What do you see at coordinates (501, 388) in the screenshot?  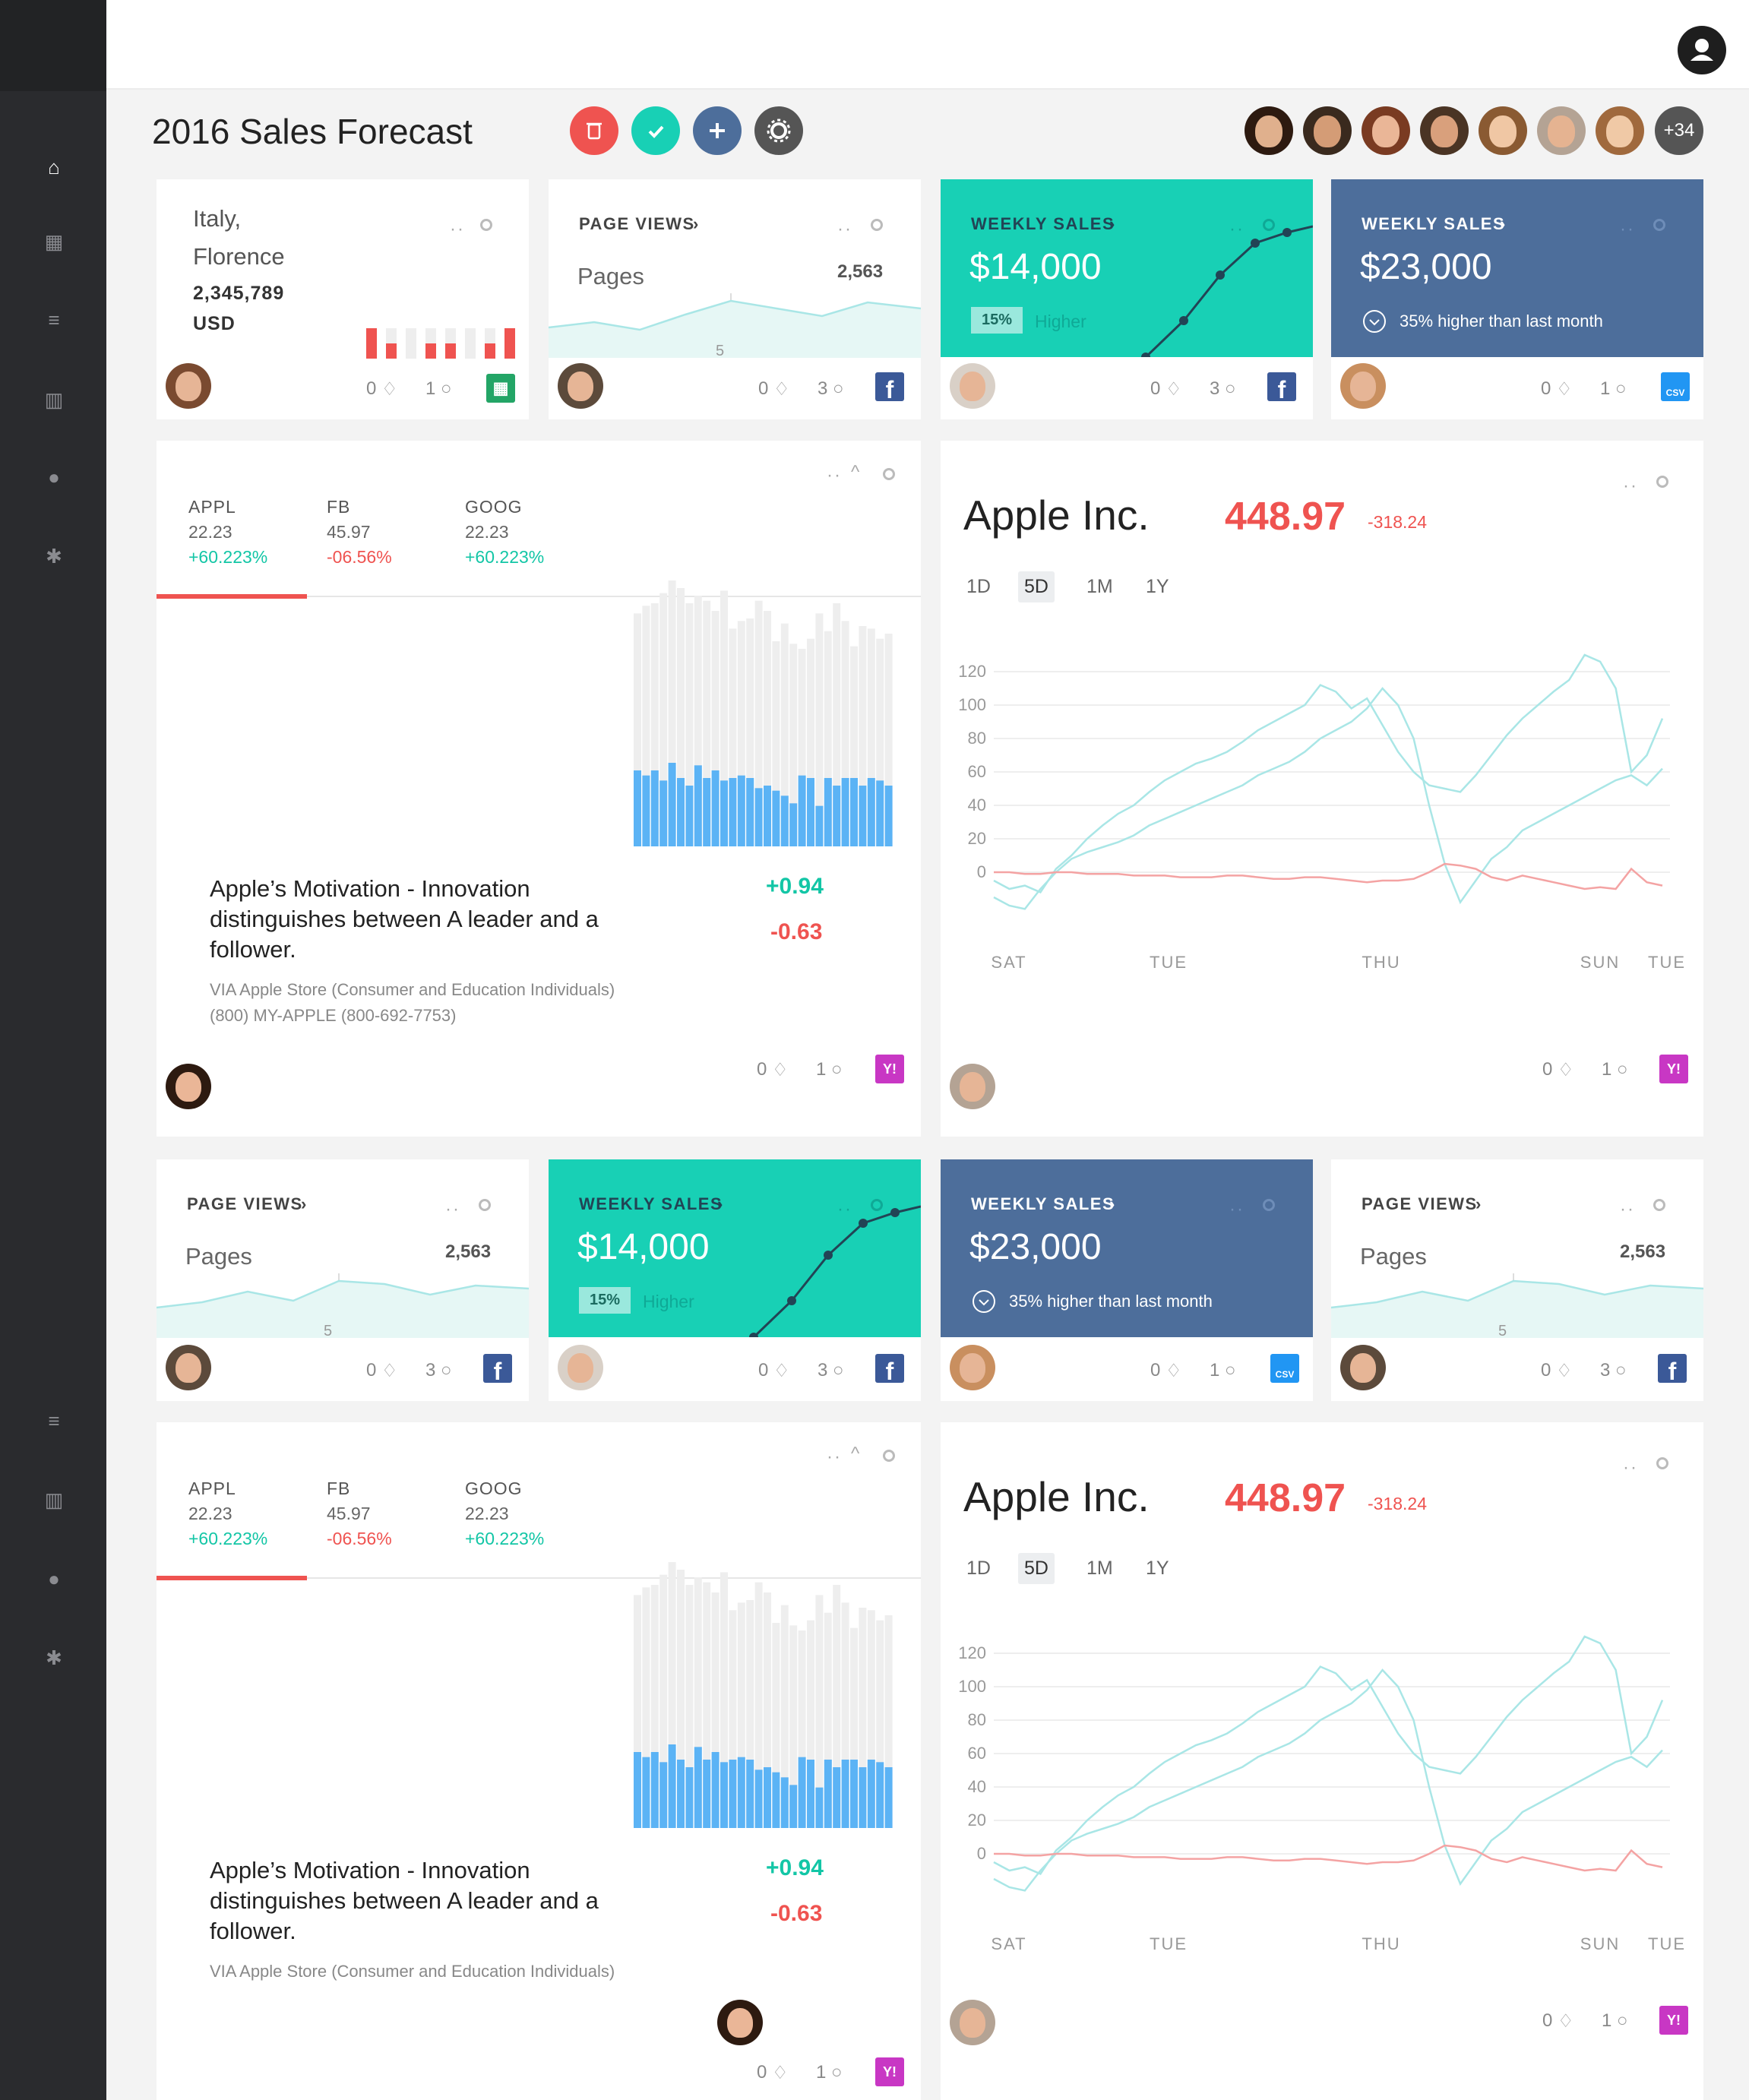 I see `sheets-icon: ▦` at bounding box center [501, 388].